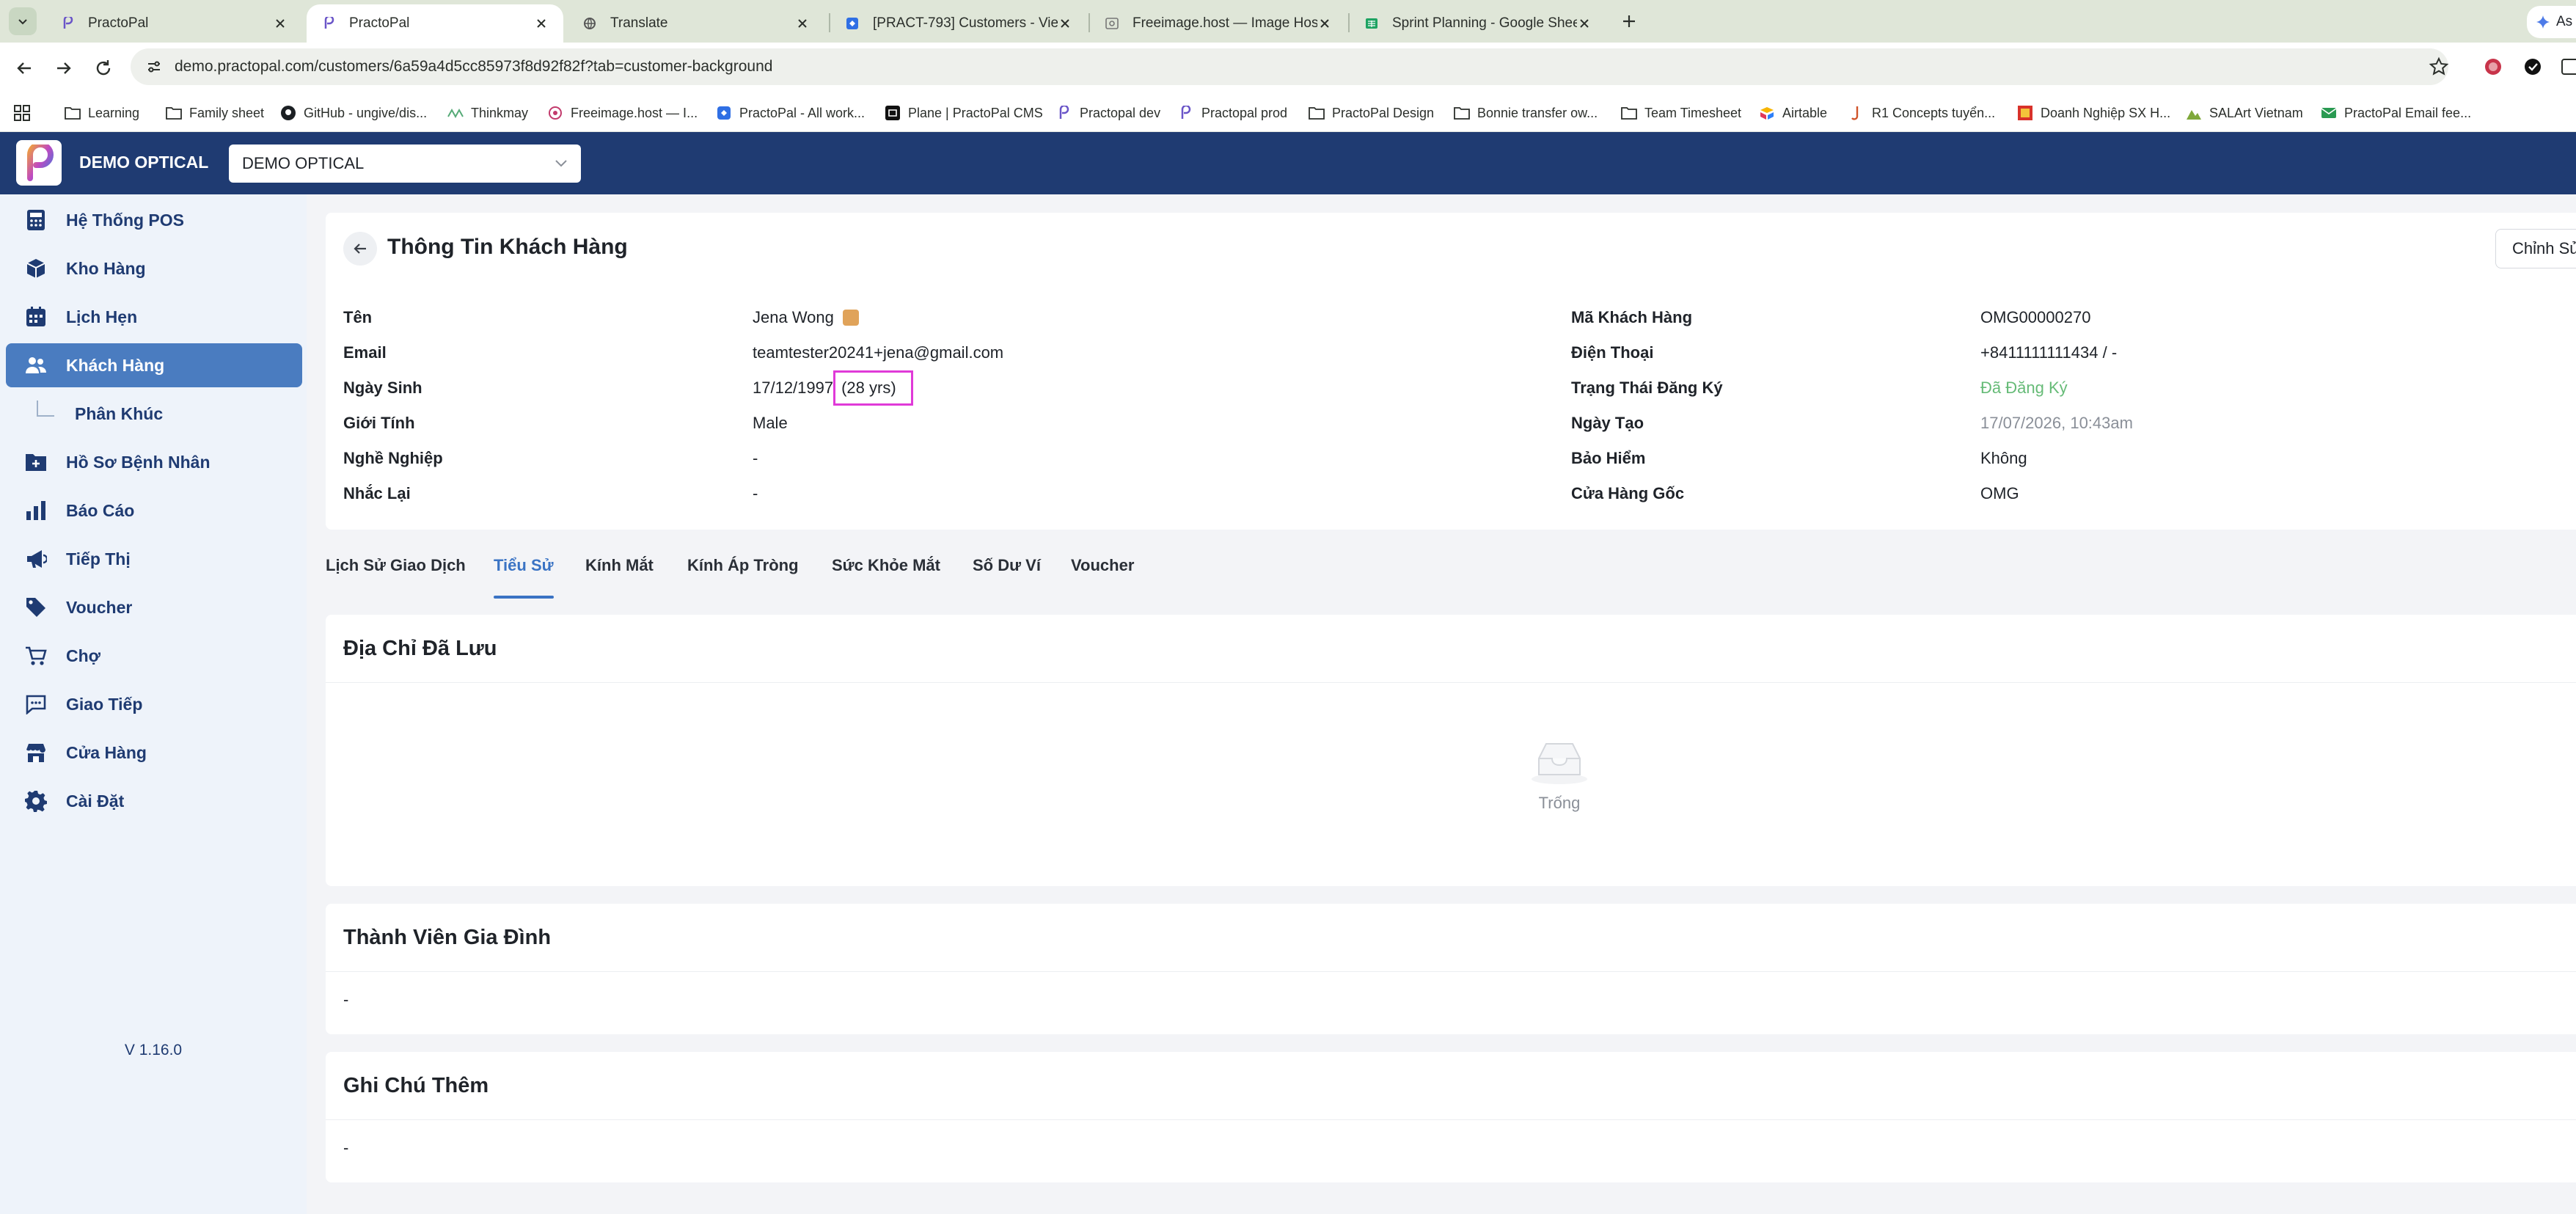 The height and width of the screenshot is (1214, 2576). I want to click on sidebar-item-inventory: Kho Hàng, so click(154, 268).